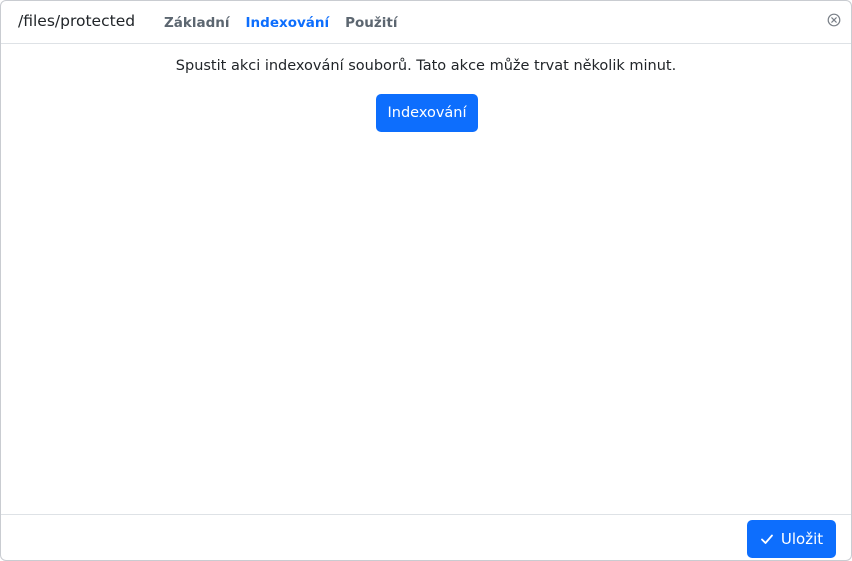 This screenshot has height=561, width=852. What do you see at coordinates (802, 539) in the screenshot?
I see `save-button-label: Uložit` at bounding box center [802, 539].